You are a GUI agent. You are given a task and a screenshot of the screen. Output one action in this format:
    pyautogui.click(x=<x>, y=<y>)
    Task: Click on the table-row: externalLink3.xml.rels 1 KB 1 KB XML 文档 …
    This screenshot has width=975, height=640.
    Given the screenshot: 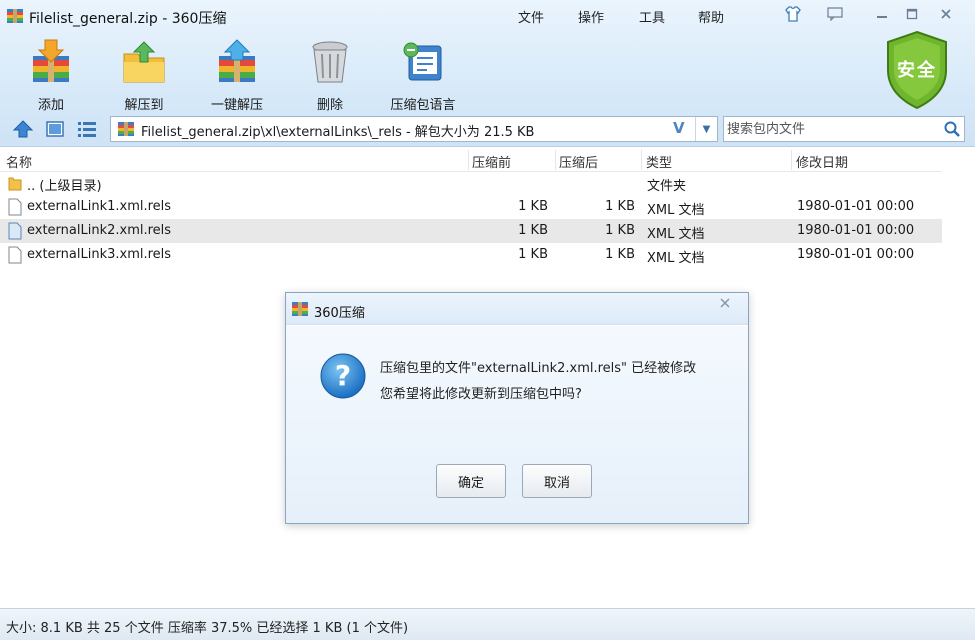 What is the action you would take?
    pyautogui.click(x=471, y=255)
    